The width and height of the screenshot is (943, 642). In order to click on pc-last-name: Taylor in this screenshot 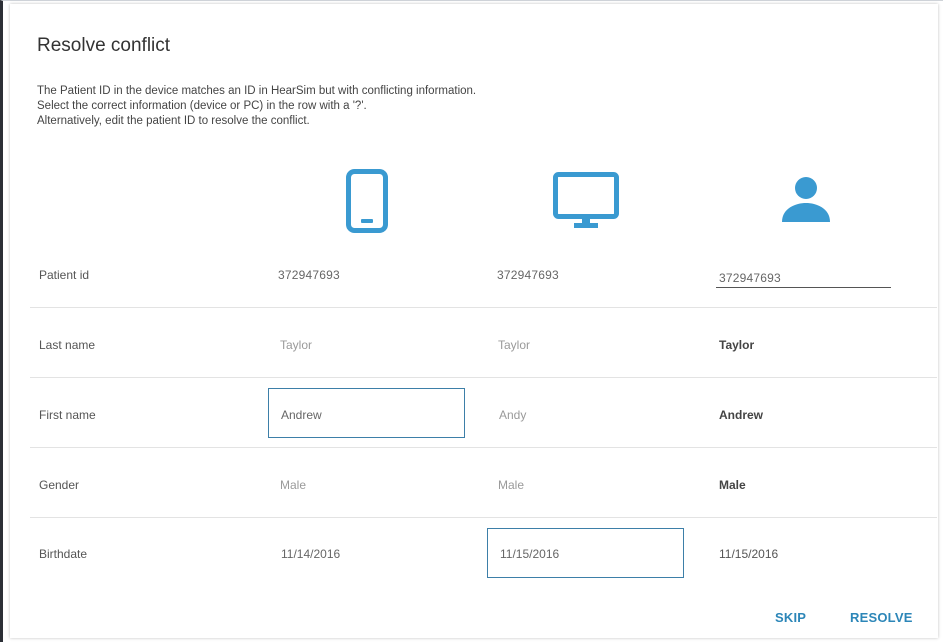, I will do `click(514, 345)`.